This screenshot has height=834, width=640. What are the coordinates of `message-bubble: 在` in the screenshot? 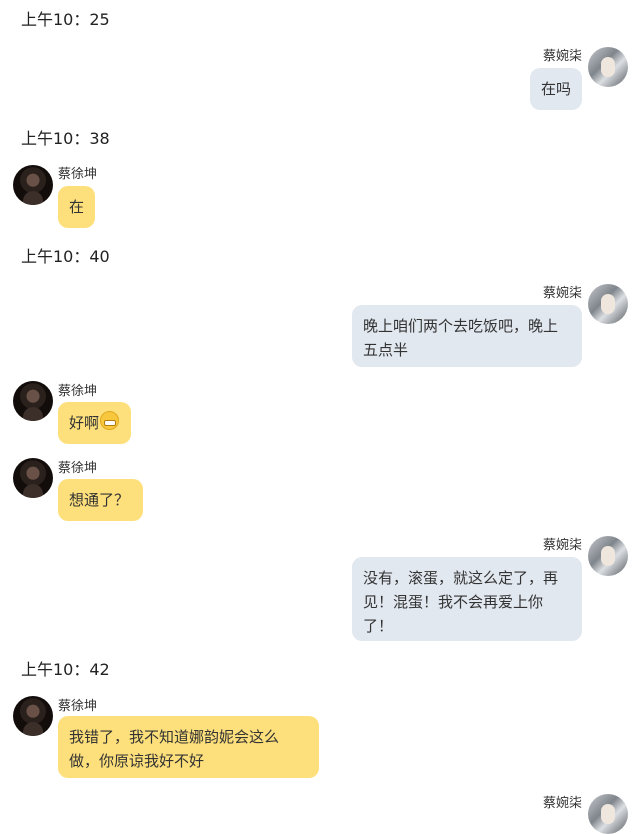 It's located at (76, 207).